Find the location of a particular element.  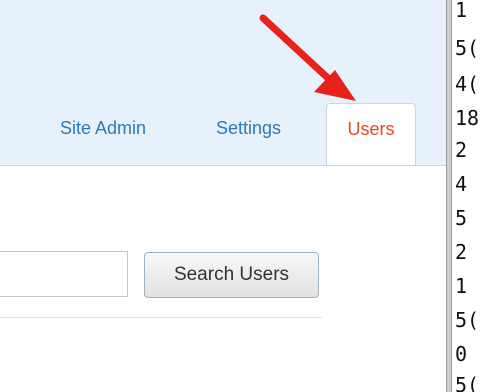

background-glyph: 4 is located at coordinates (461, 184).